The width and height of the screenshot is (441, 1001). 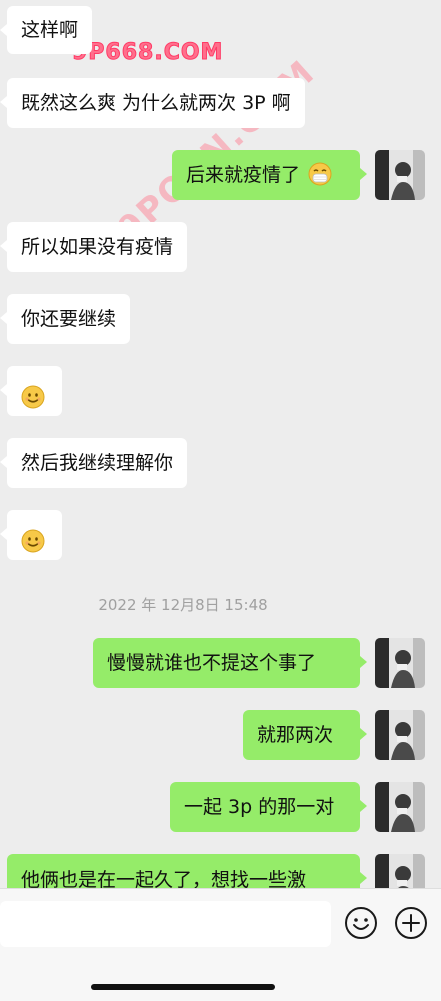 I want to click on message-bubble: 他俩也是在一起久了，想找一些激, so click(x=187, y=871).